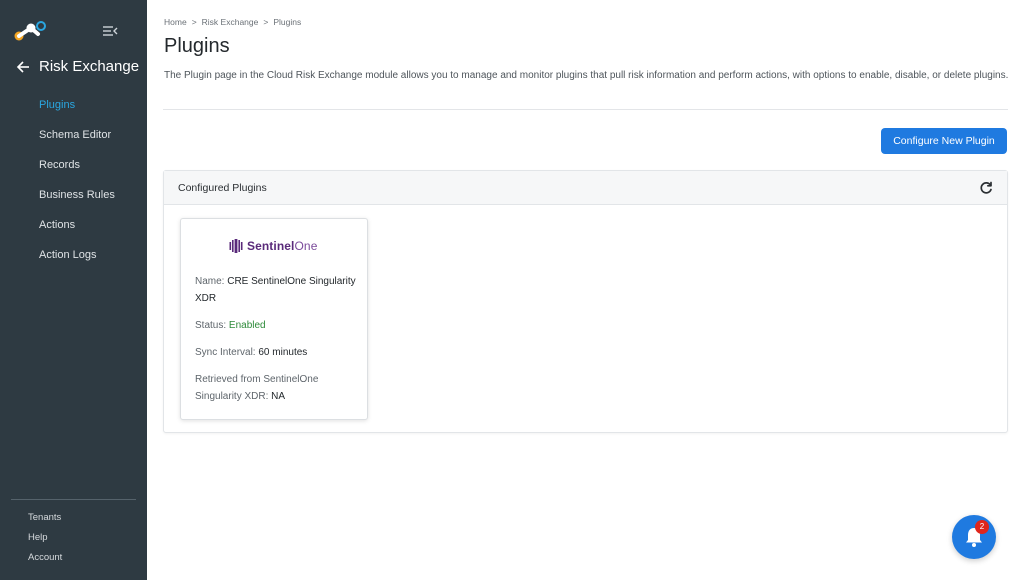  I want to click on header-divider, so click(585, 109).